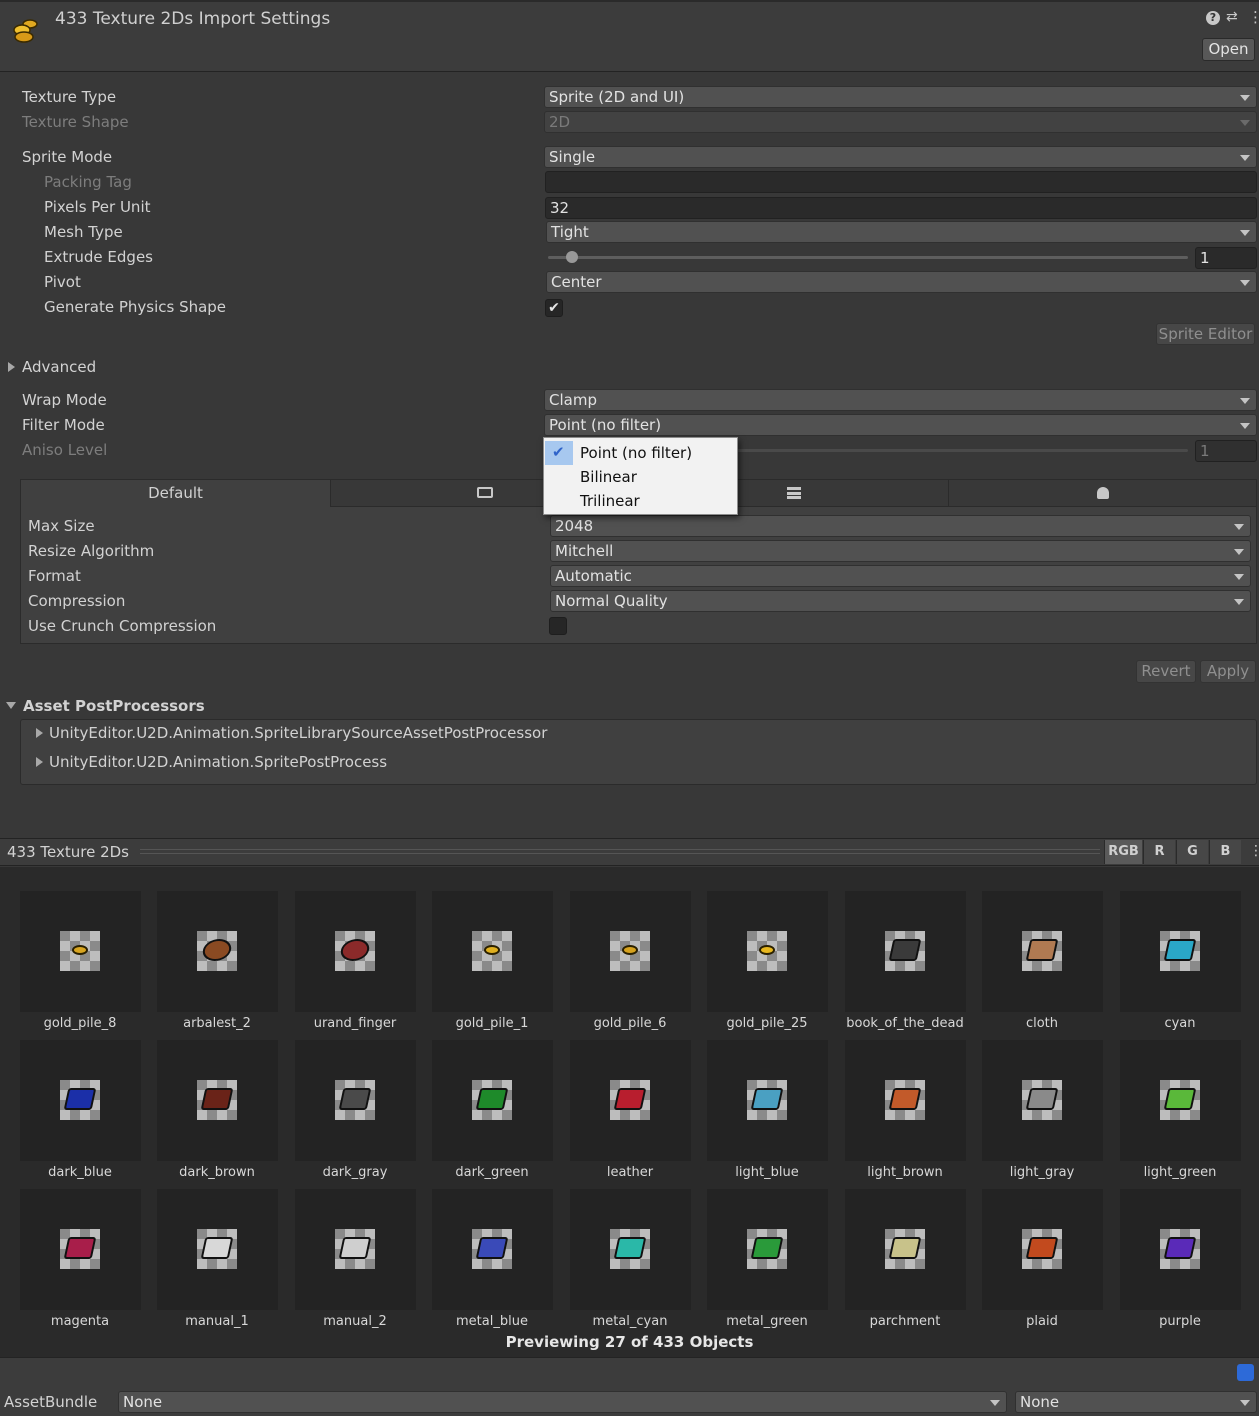 The image size is (1259, 1416). Describe the element at coordinates (1213, 18) in the screenshot. I see `help-icon: ?` at that location.